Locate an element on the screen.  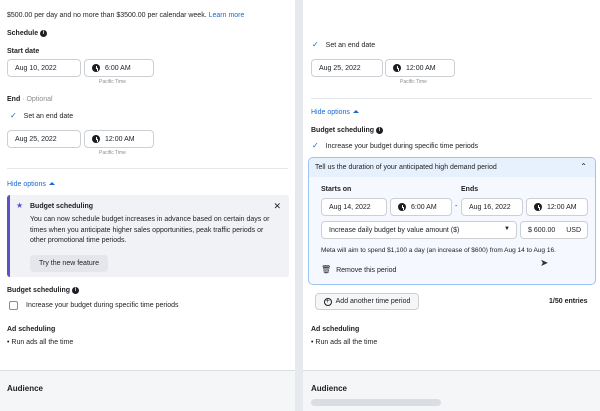
plus-icon: + is located at coordinates (327, 301).